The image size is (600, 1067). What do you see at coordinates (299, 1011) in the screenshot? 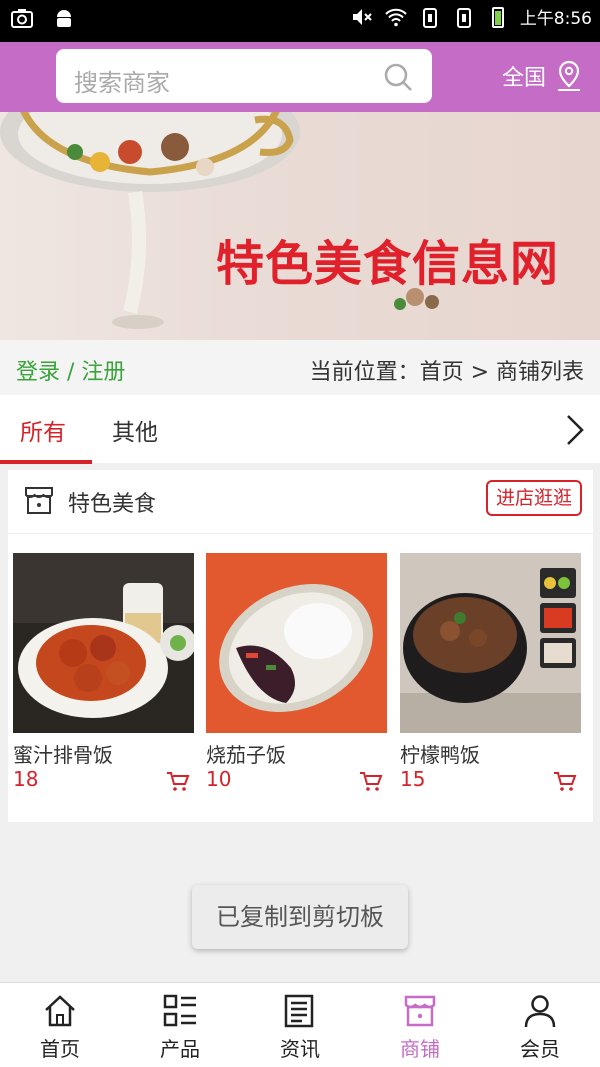
I see `news-icon` at bounding box center [299, 1011].